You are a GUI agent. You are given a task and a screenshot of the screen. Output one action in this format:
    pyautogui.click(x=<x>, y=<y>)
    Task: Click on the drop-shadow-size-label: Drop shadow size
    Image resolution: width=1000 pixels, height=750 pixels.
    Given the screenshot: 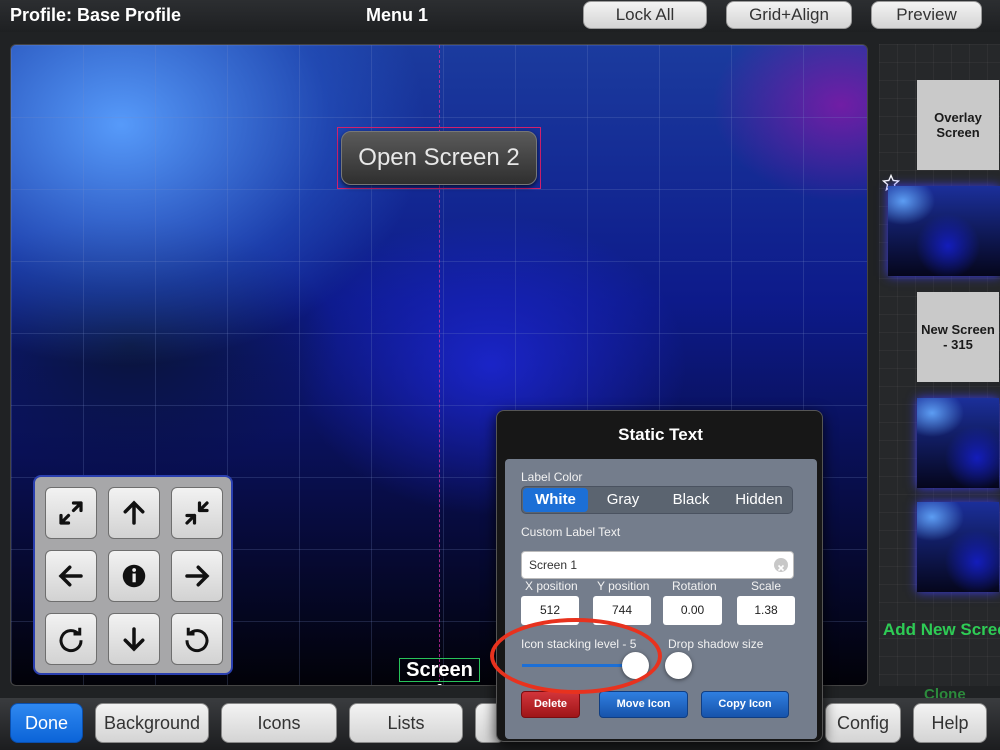 What is the action you would take?
    pyautogui.click(x=716, y=644)
    